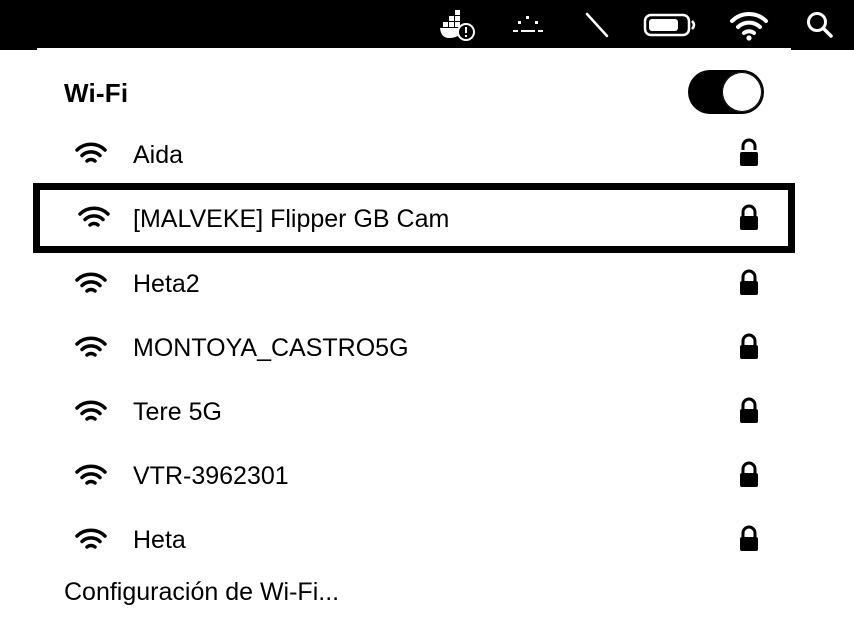  I want to click on network-item-tere-5g: Tere 5G, so click(414, 412).